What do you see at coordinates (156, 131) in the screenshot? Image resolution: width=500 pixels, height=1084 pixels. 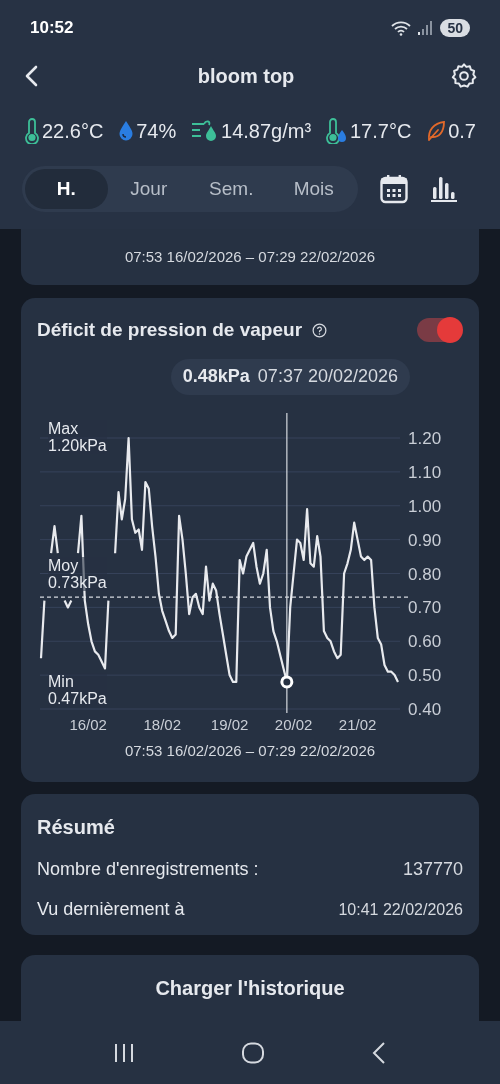 I see `reading-value: 74%` at bounding box center [156, 131].